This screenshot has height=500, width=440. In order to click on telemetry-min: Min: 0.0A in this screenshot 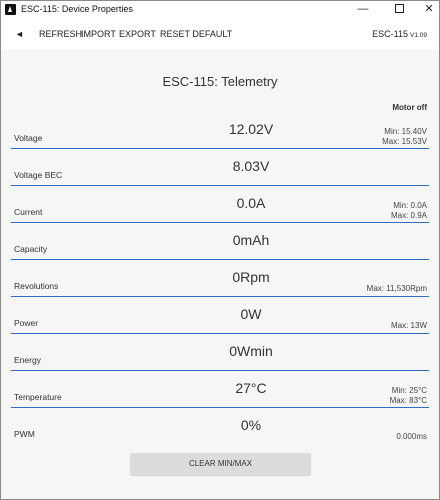, I will do `click(410, 205)`.